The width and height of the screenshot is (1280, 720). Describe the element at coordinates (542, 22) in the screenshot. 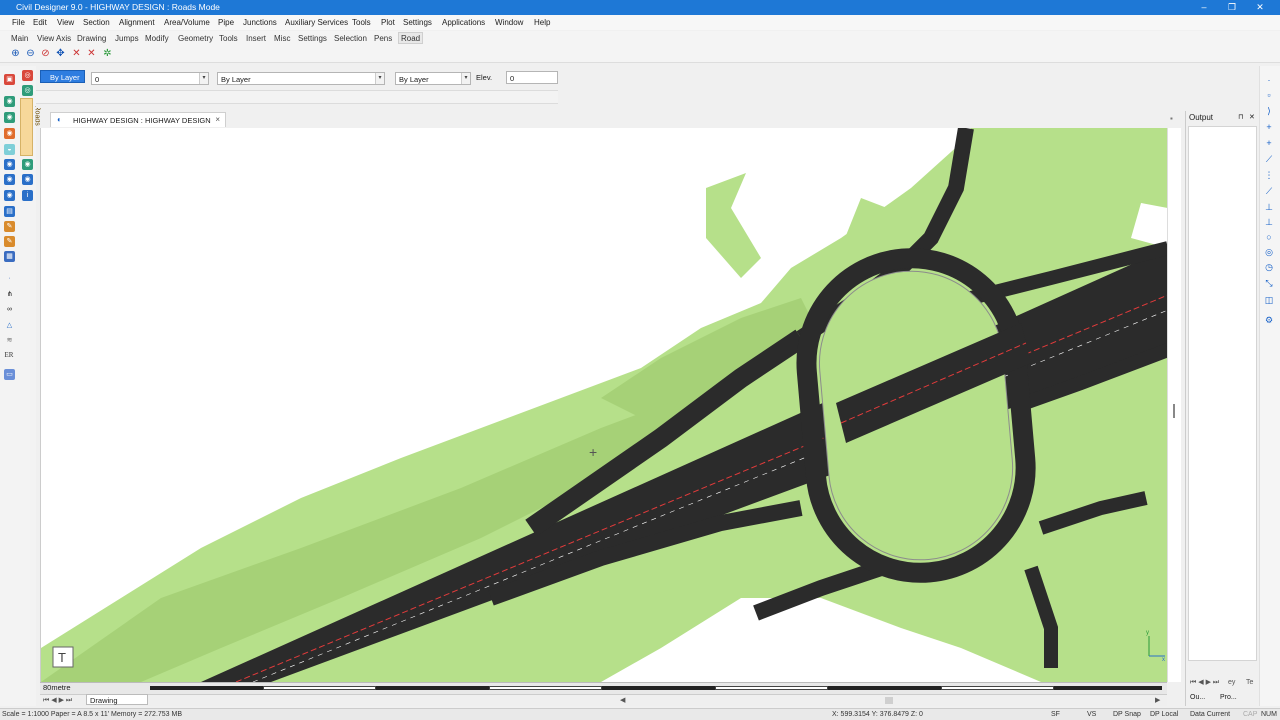

I see `menu-help: Help` at that location.